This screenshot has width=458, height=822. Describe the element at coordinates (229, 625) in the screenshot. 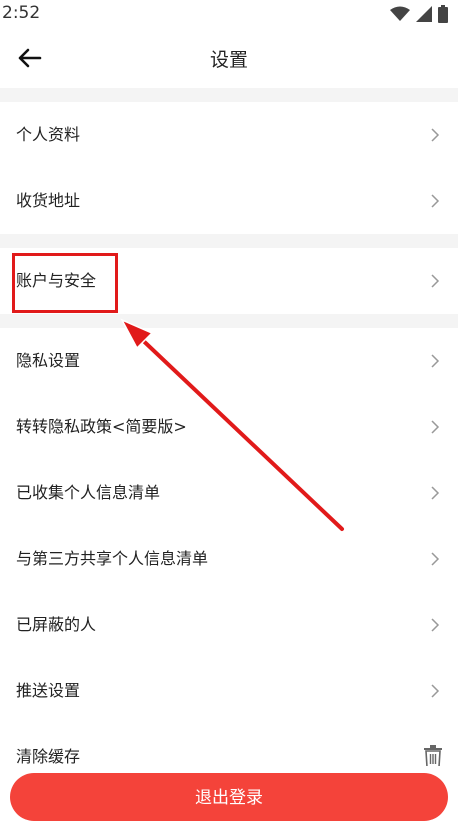

I see `settings-item-blocked-users: 已屏蔽的人` at that location.